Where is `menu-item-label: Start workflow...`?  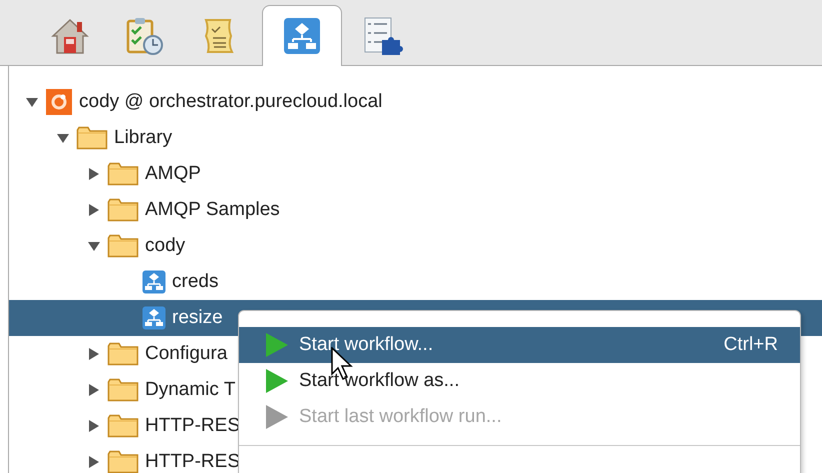
menu-item-label: Start workflow... is located at coordinates (366, 345).